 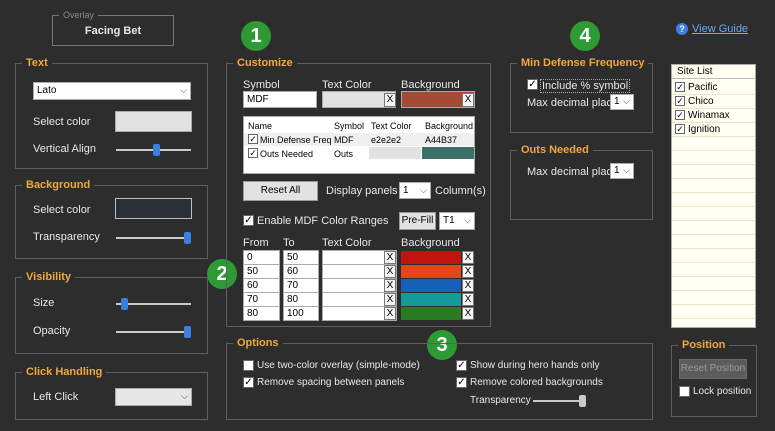 What do you see at coordinates (153, 304) in the screenshot?
I see `size-slider` at bounding box center [153, 304].